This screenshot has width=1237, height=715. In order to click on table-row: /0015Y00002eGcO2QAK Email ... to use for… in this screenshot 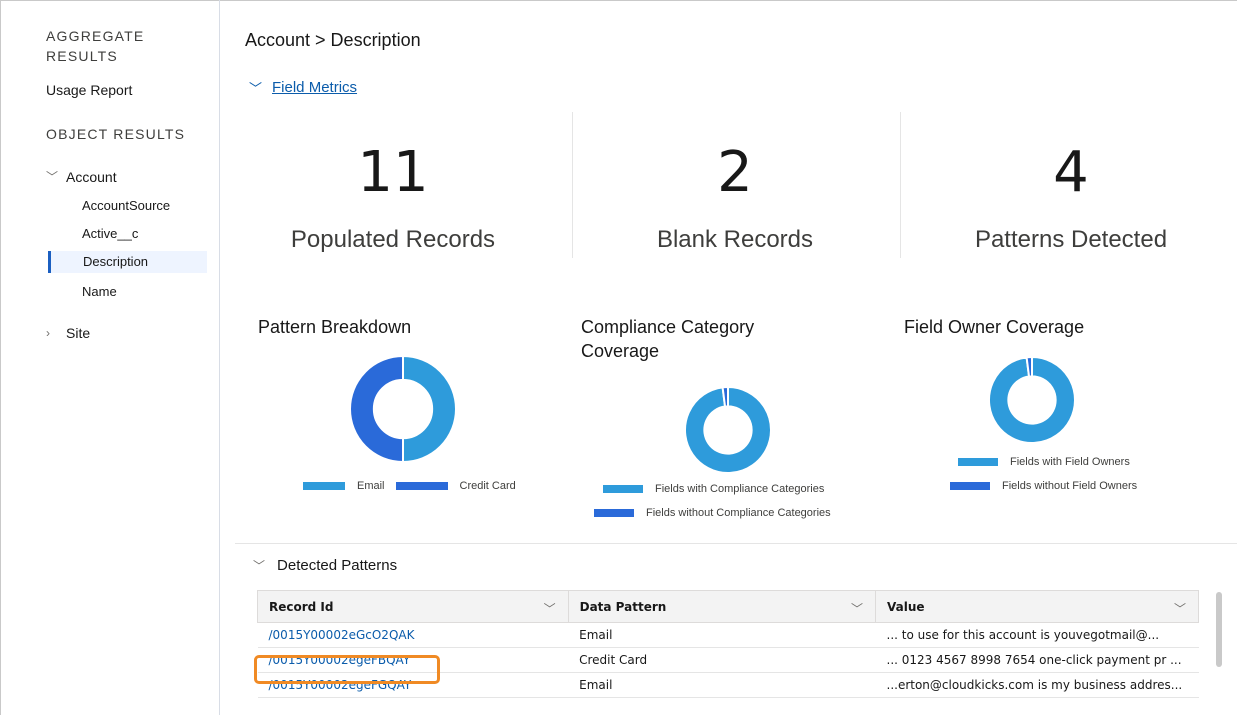, I will do `click(728, 635)`.